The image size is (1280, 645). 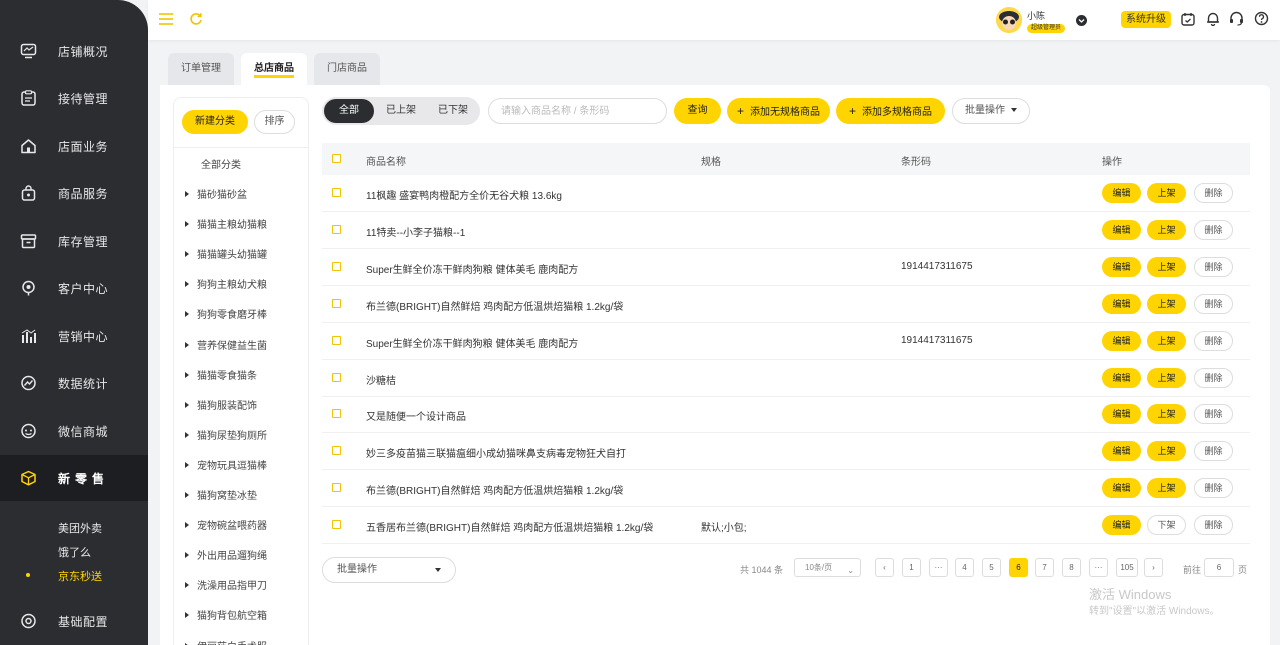 I want to click on calendar-icon, so click(x=1188, y=19).